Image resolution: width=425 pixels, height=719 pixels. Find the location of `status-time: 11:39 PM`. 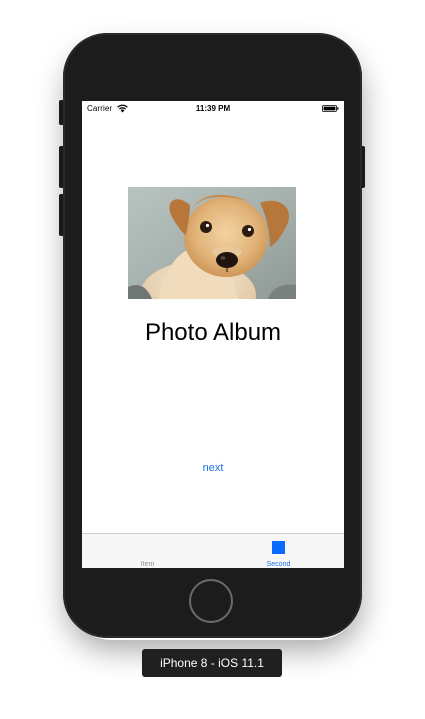

status-time: 11:39 PM is located at coordinates (213, 108).